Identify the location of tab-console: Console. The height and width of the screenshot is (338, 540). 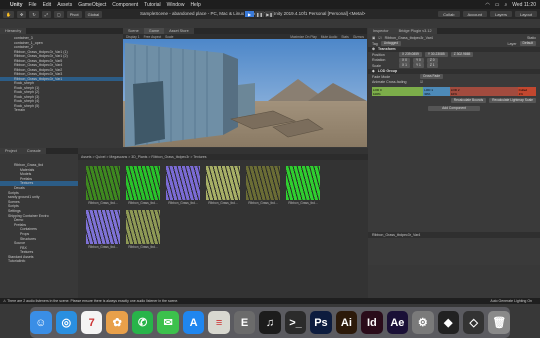
(33, 151).